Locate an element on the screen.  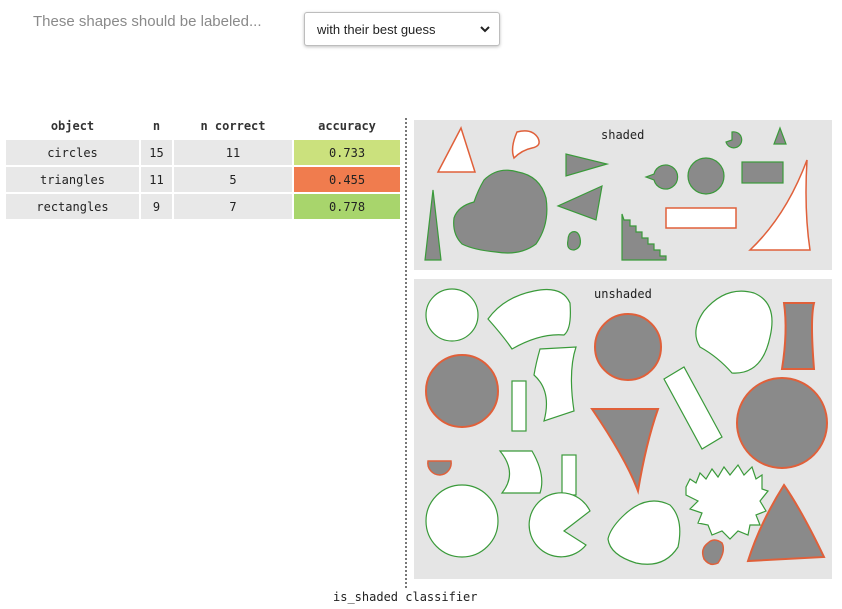
table-row: triangles 11 5 0.455 is located at coordinates (203, 179).